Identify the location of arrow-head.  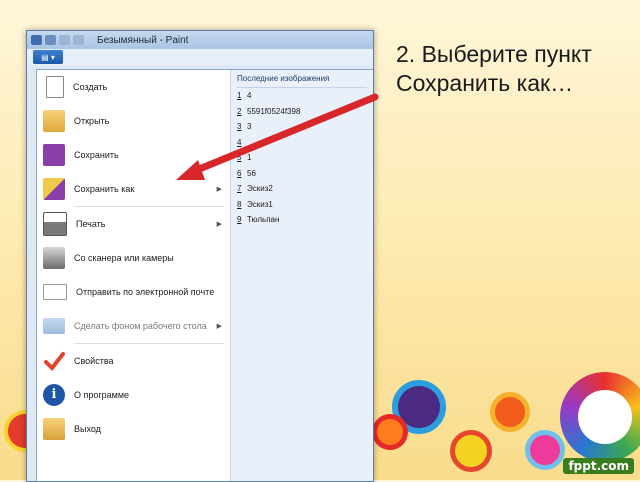
(190, 170).